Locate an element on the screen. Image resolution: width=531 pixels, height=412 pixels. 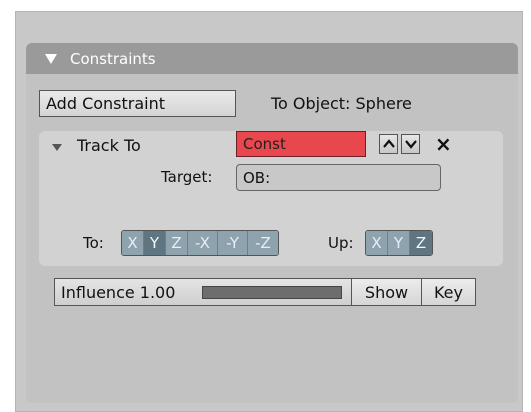
target-field: OB: is located at coordinates (338, 177).